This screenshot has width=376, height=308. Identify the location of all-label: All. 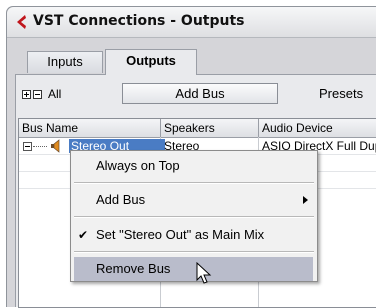
(55, 94).